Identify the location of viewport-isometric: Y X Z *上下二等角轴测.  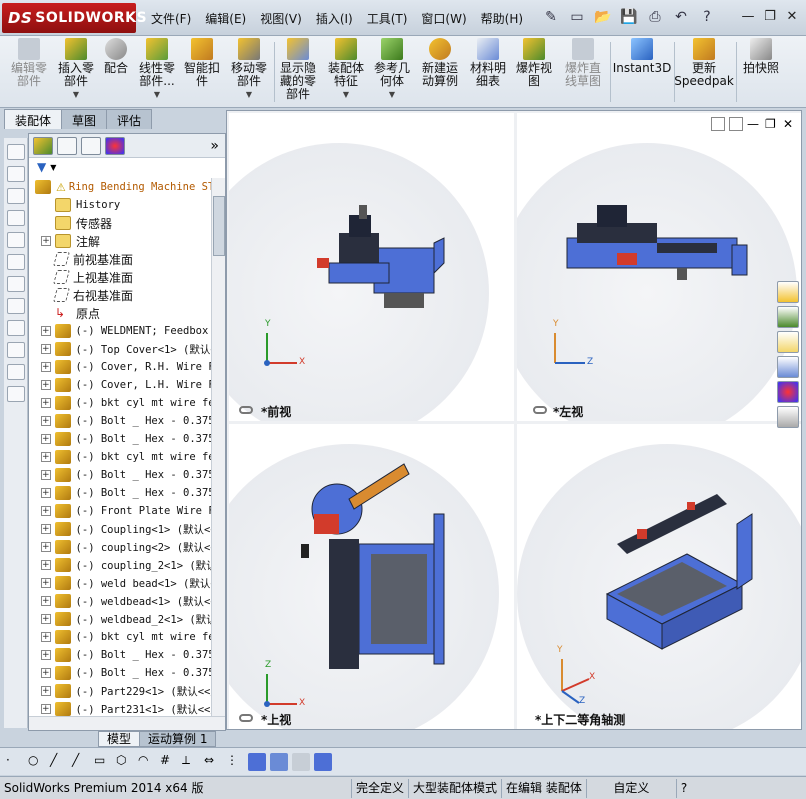
(659, 576).